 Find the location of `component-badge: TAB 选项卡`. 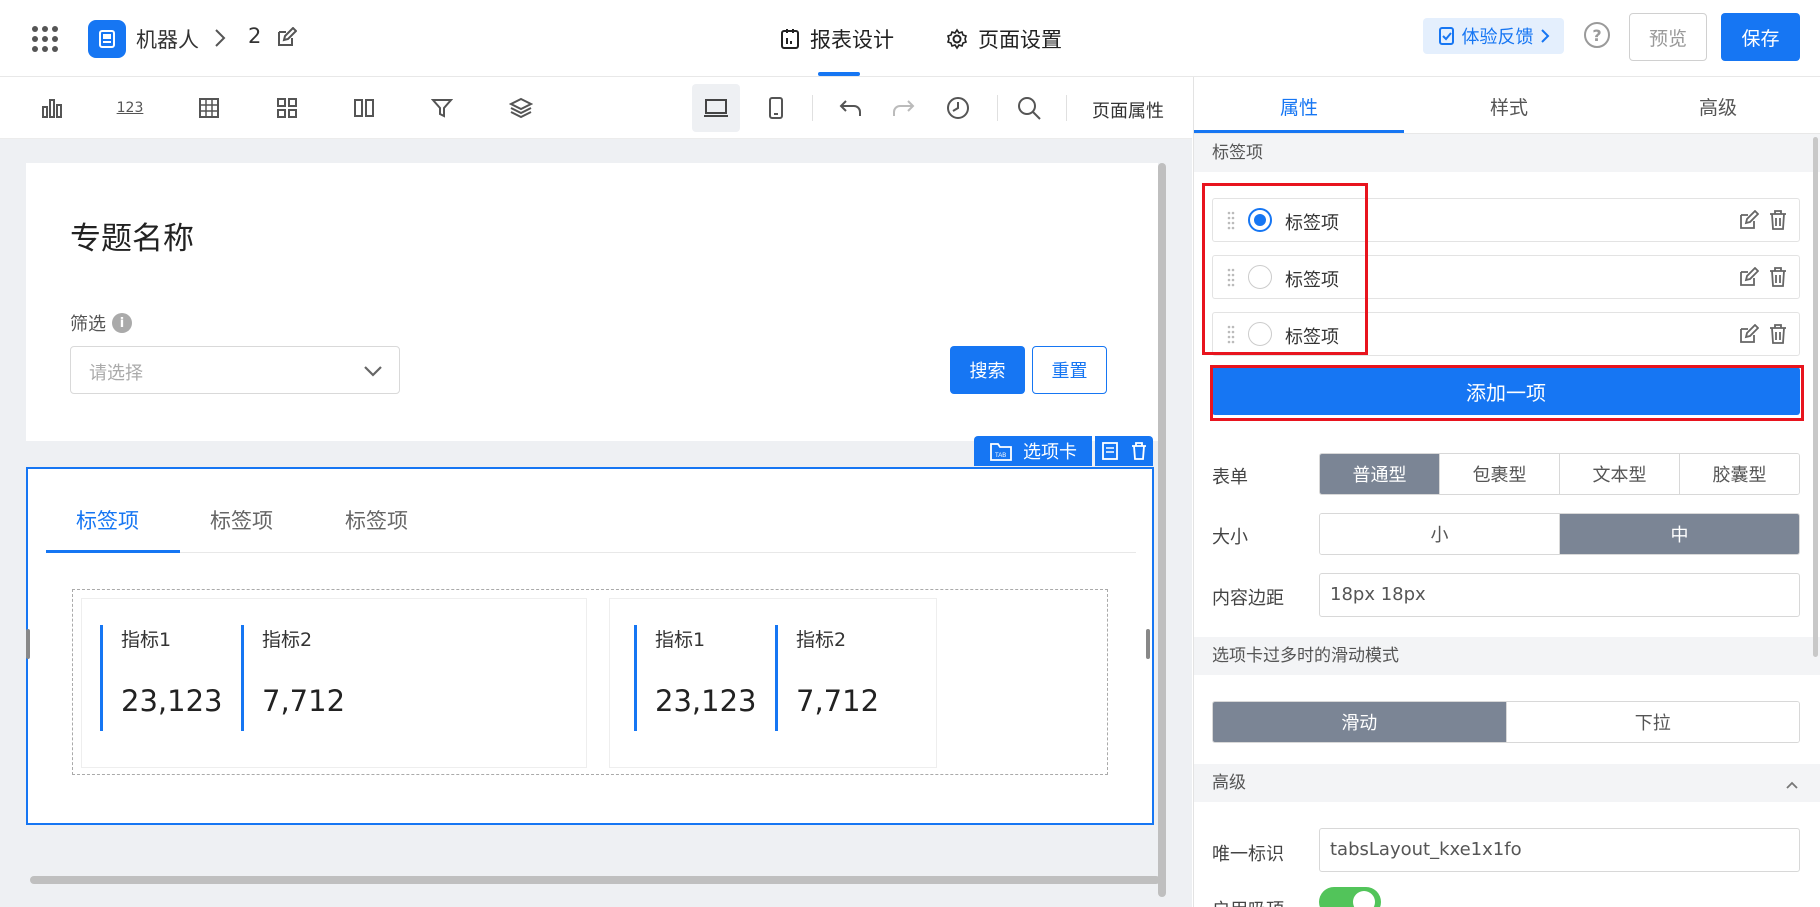

component-badge: TAB 选项卡 is located at coordinates (1033, 451).